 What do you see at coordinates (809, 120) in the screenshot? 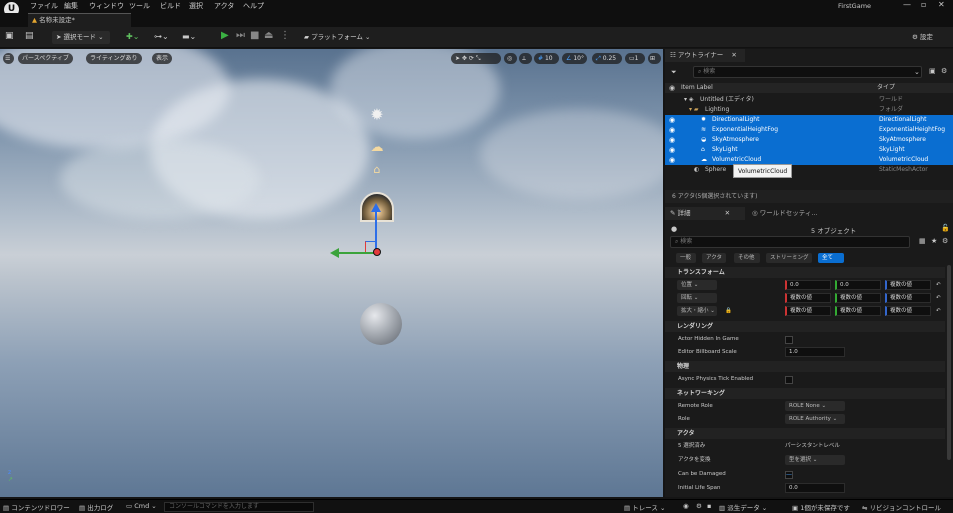
I see `outliner-row-directionallight: ◉ ✹ DirectionalLight DirectionalLight` at bounding box center [809, 120].